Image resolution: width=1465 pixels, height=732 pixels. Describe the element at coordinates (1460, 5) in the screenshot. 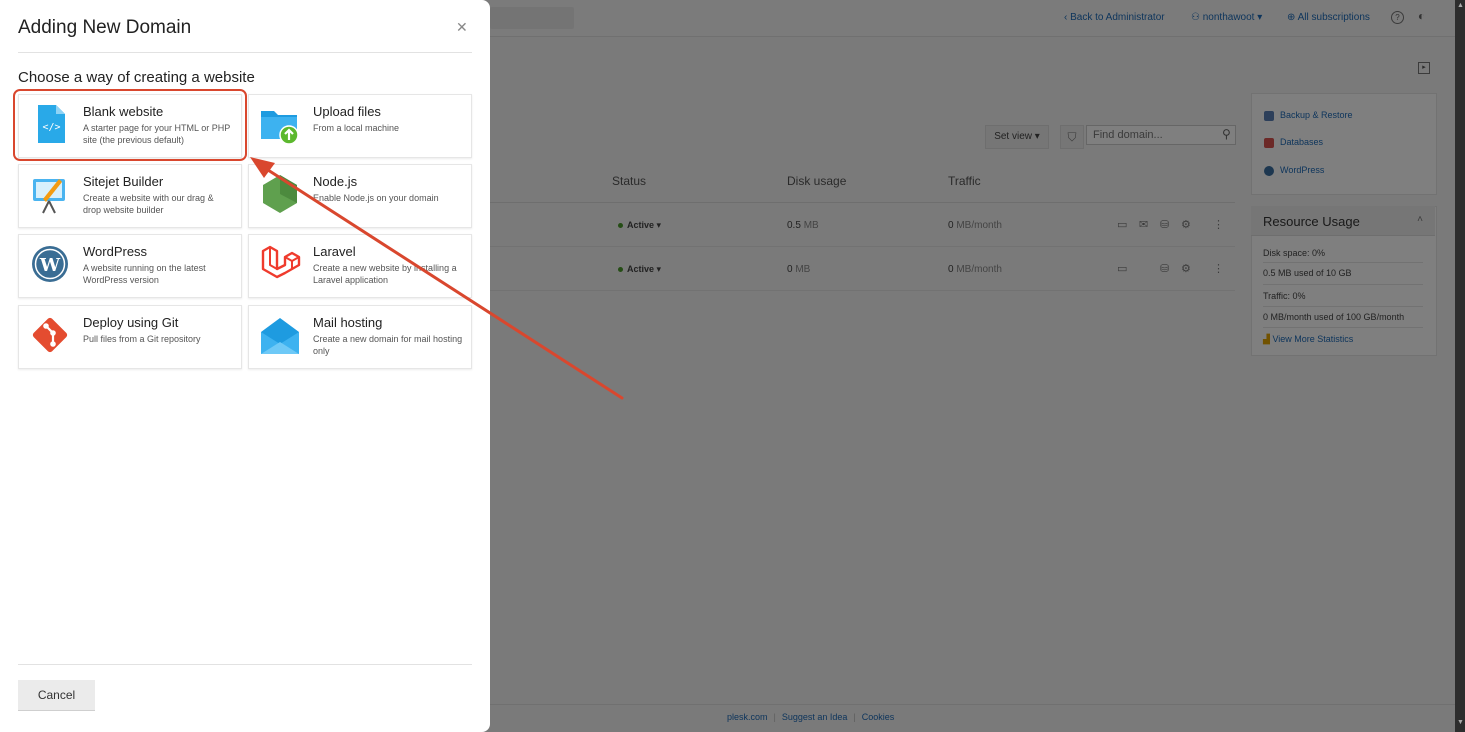

I see `scroll-up-arrow: ▲` at that location.